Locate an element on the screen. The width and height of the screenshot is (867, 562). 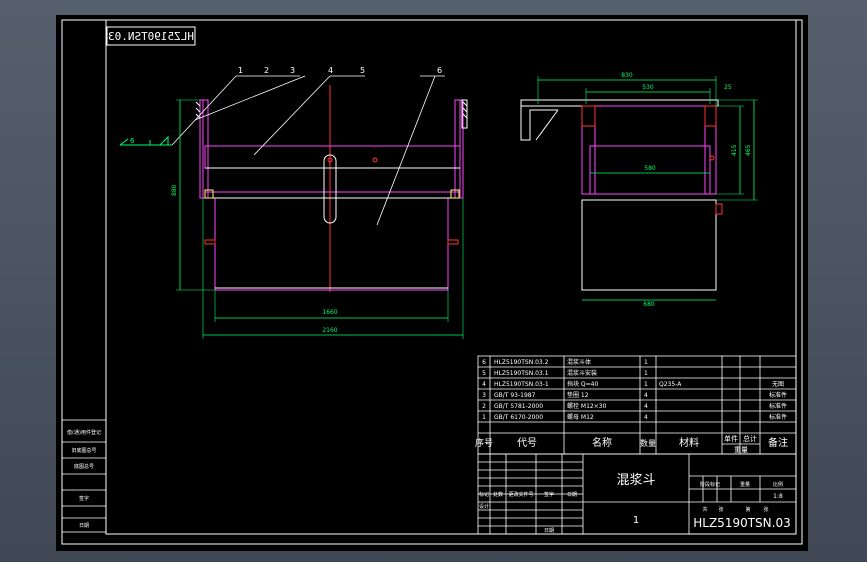
bom-header-material: 材料 is located at coordinates (689, 442).